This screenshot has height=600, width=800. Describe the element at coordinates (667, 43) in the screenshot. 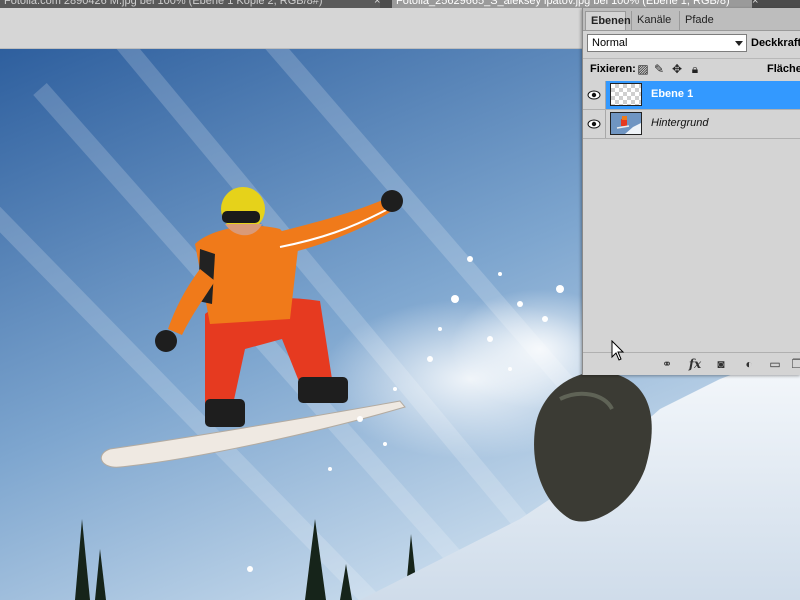

I see `blend-mode-select: Normal` at that location.